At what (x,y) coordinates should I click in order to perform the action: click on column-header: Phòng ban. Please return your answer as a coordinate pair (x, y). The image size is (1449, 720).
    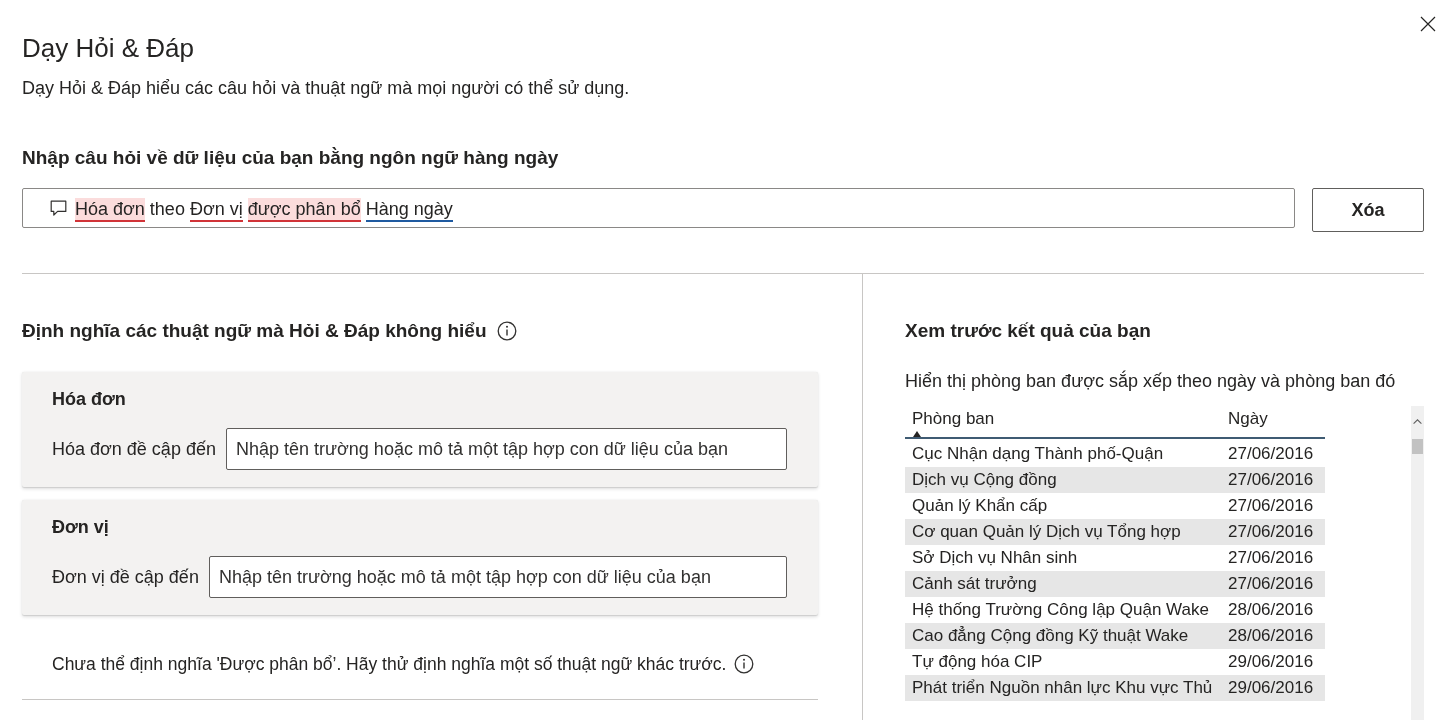
    Looking at the image, I should click on (1068, 419).